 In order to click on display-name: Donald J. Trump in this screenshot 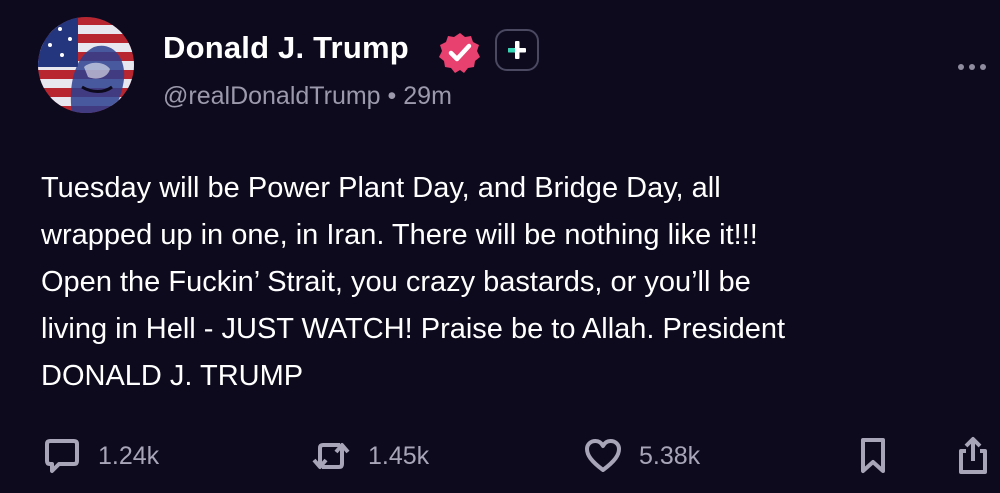, I will do `click(286, 48)`.